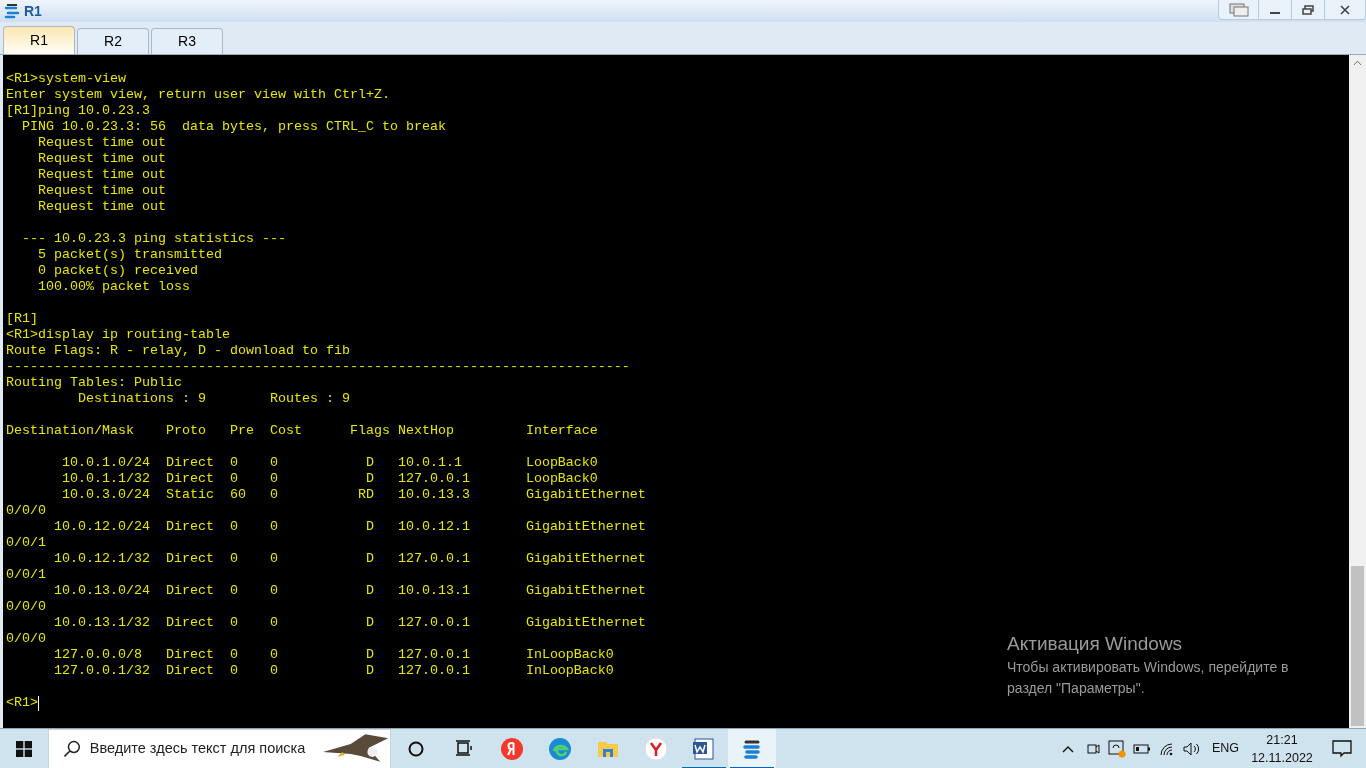 Image resolution: width=1366 pixels, height=768 pixels. Describe the element at coordinates (1342, 748) in the screenshot. I see `notification-icon` at that location.